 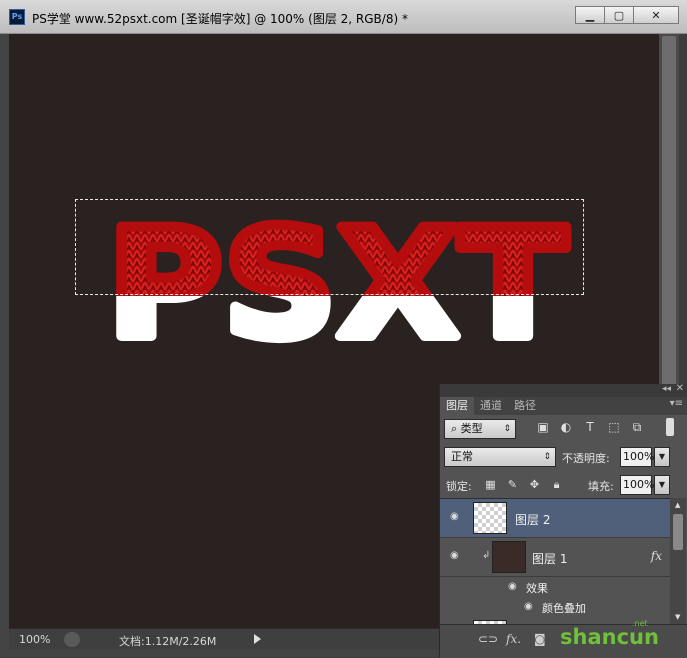 What do you see at coordinates (534, 484) in the screenshot?
I see `lock-position-icon: ✥` at bounding box center [534, 484].